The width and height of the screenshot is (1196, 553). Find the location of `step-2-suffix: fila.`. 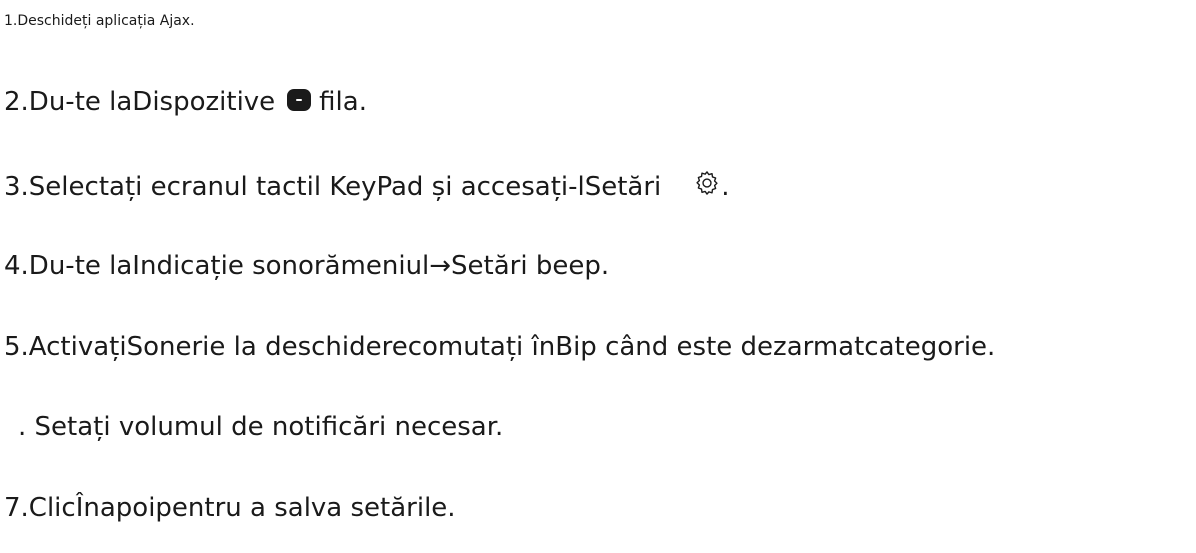

step-2-suffix: fila. is located at coordinates (343, 102).